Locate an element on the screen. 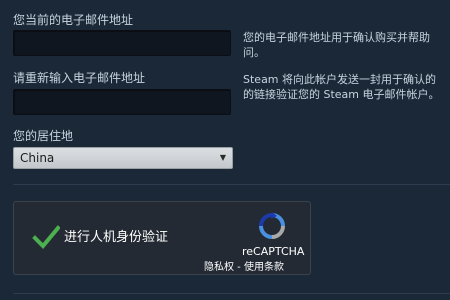 The height and width of the screenshot is (300, 450). privacy-link: 隐私权 is located at coordinates (219, 267).